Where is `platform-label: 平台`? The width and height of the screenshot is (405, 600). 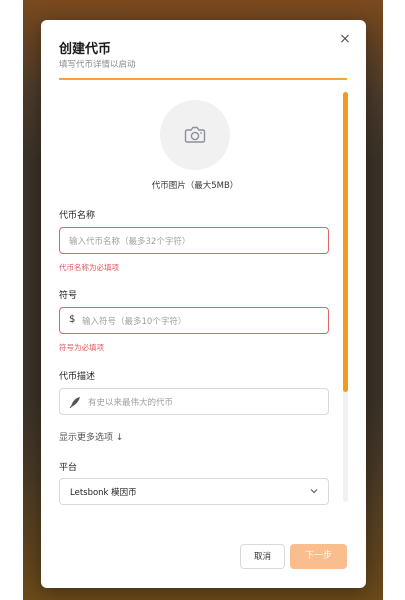
platform-label: 平台 is located at coordinates (68, 468).